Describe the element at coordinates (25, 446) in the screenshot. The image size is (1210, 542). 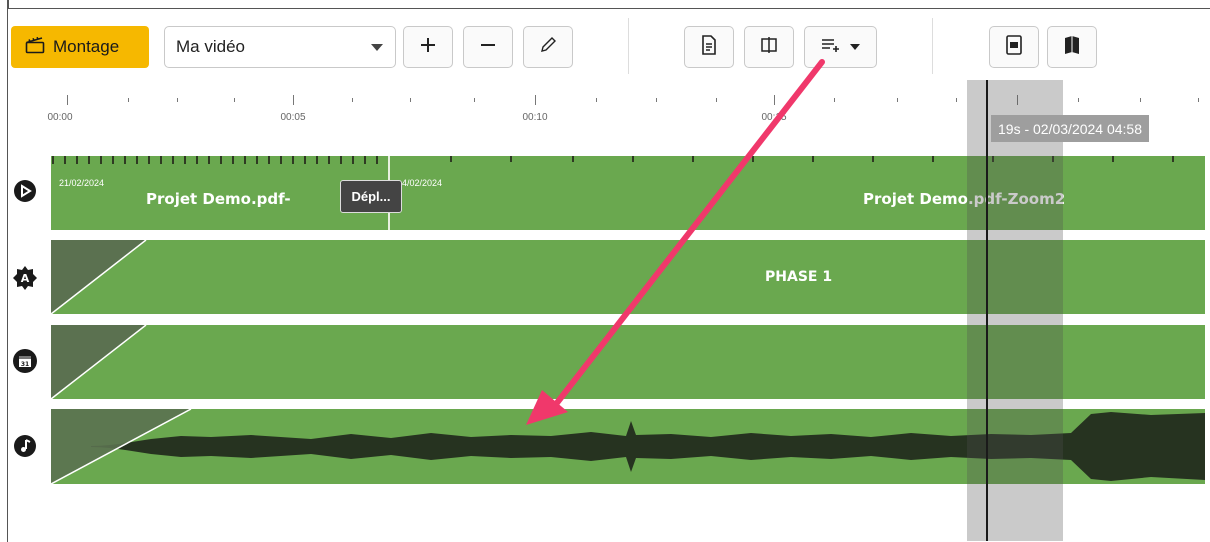
I see `music-note-icon` at that location.